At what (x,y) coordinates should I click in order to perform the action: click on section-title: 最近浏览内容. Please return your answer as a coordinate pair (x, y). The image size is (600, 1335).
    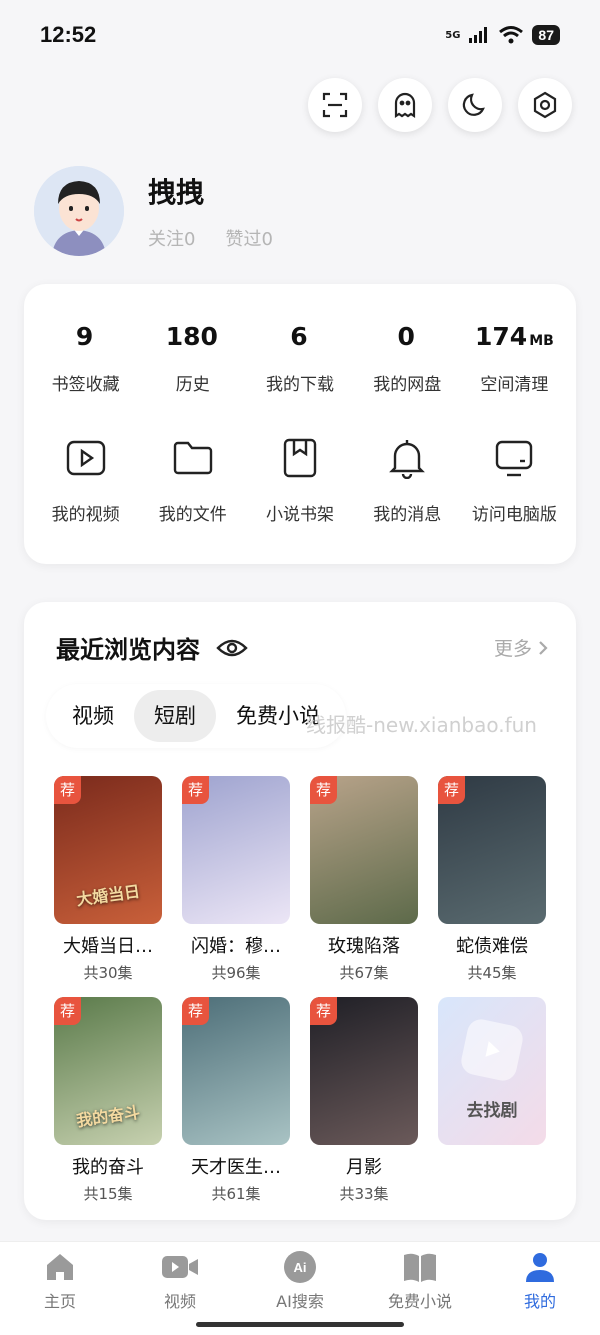
    Looking at the image, I should click on (128, 650).